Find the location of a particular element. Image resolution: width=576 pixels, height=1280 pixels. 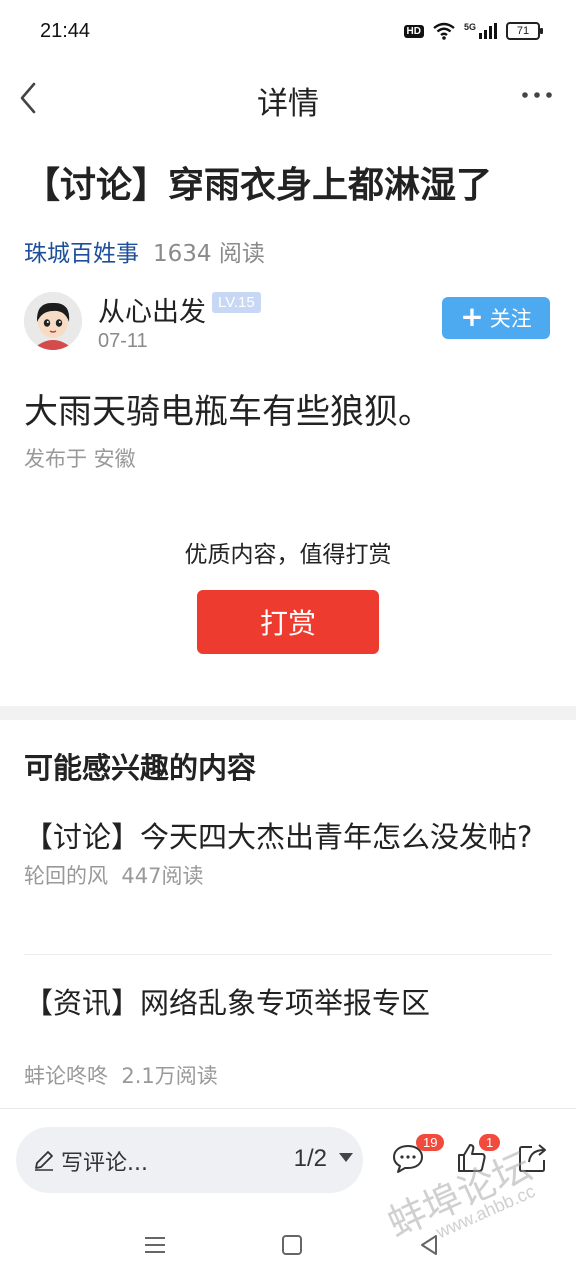

list-item-author: 轮回的风 is located at coordinates (66, 876).